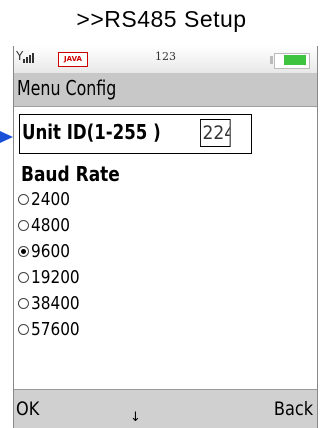 This screenshot has height=428, width=323. Describe the element at coordinates (6, 137) in the screenshot. I see `pointer-arrow-icon` at that location.